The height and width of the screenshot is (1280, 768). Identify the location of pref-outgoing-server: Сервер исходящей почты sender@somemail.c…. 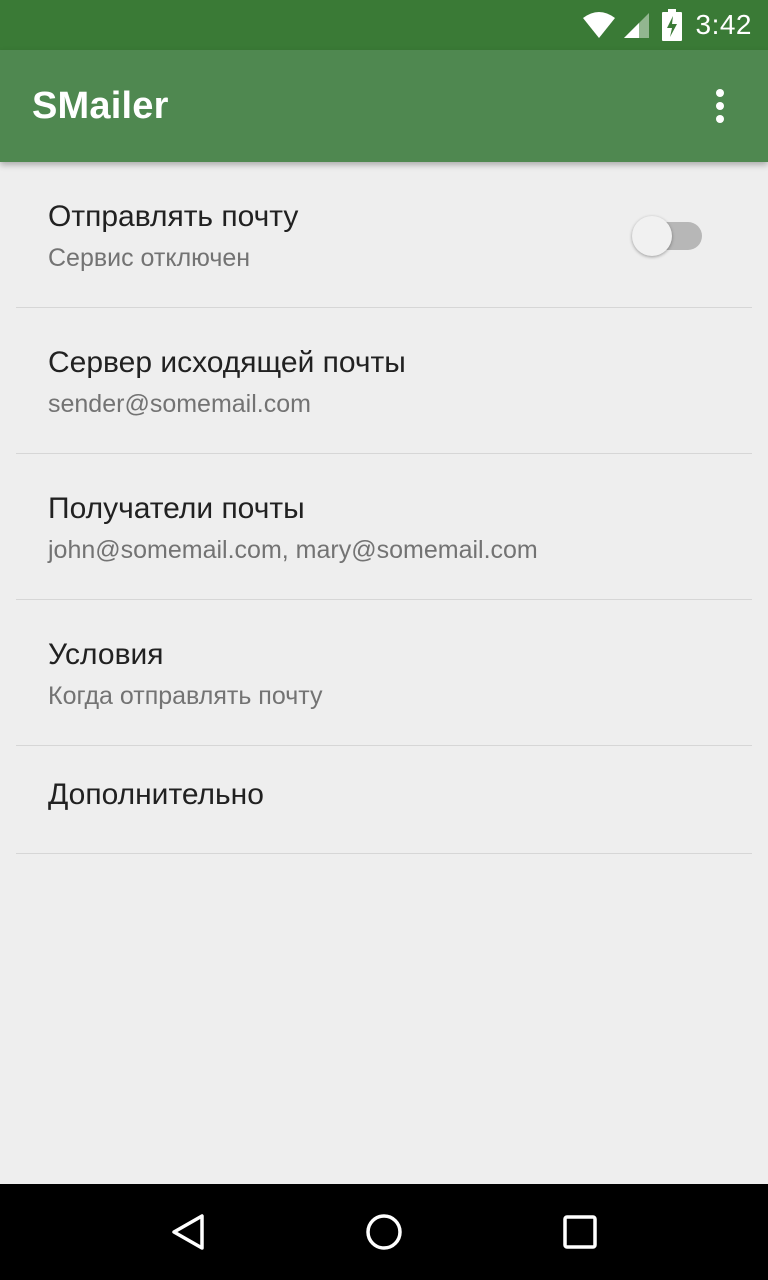
(384, 381).